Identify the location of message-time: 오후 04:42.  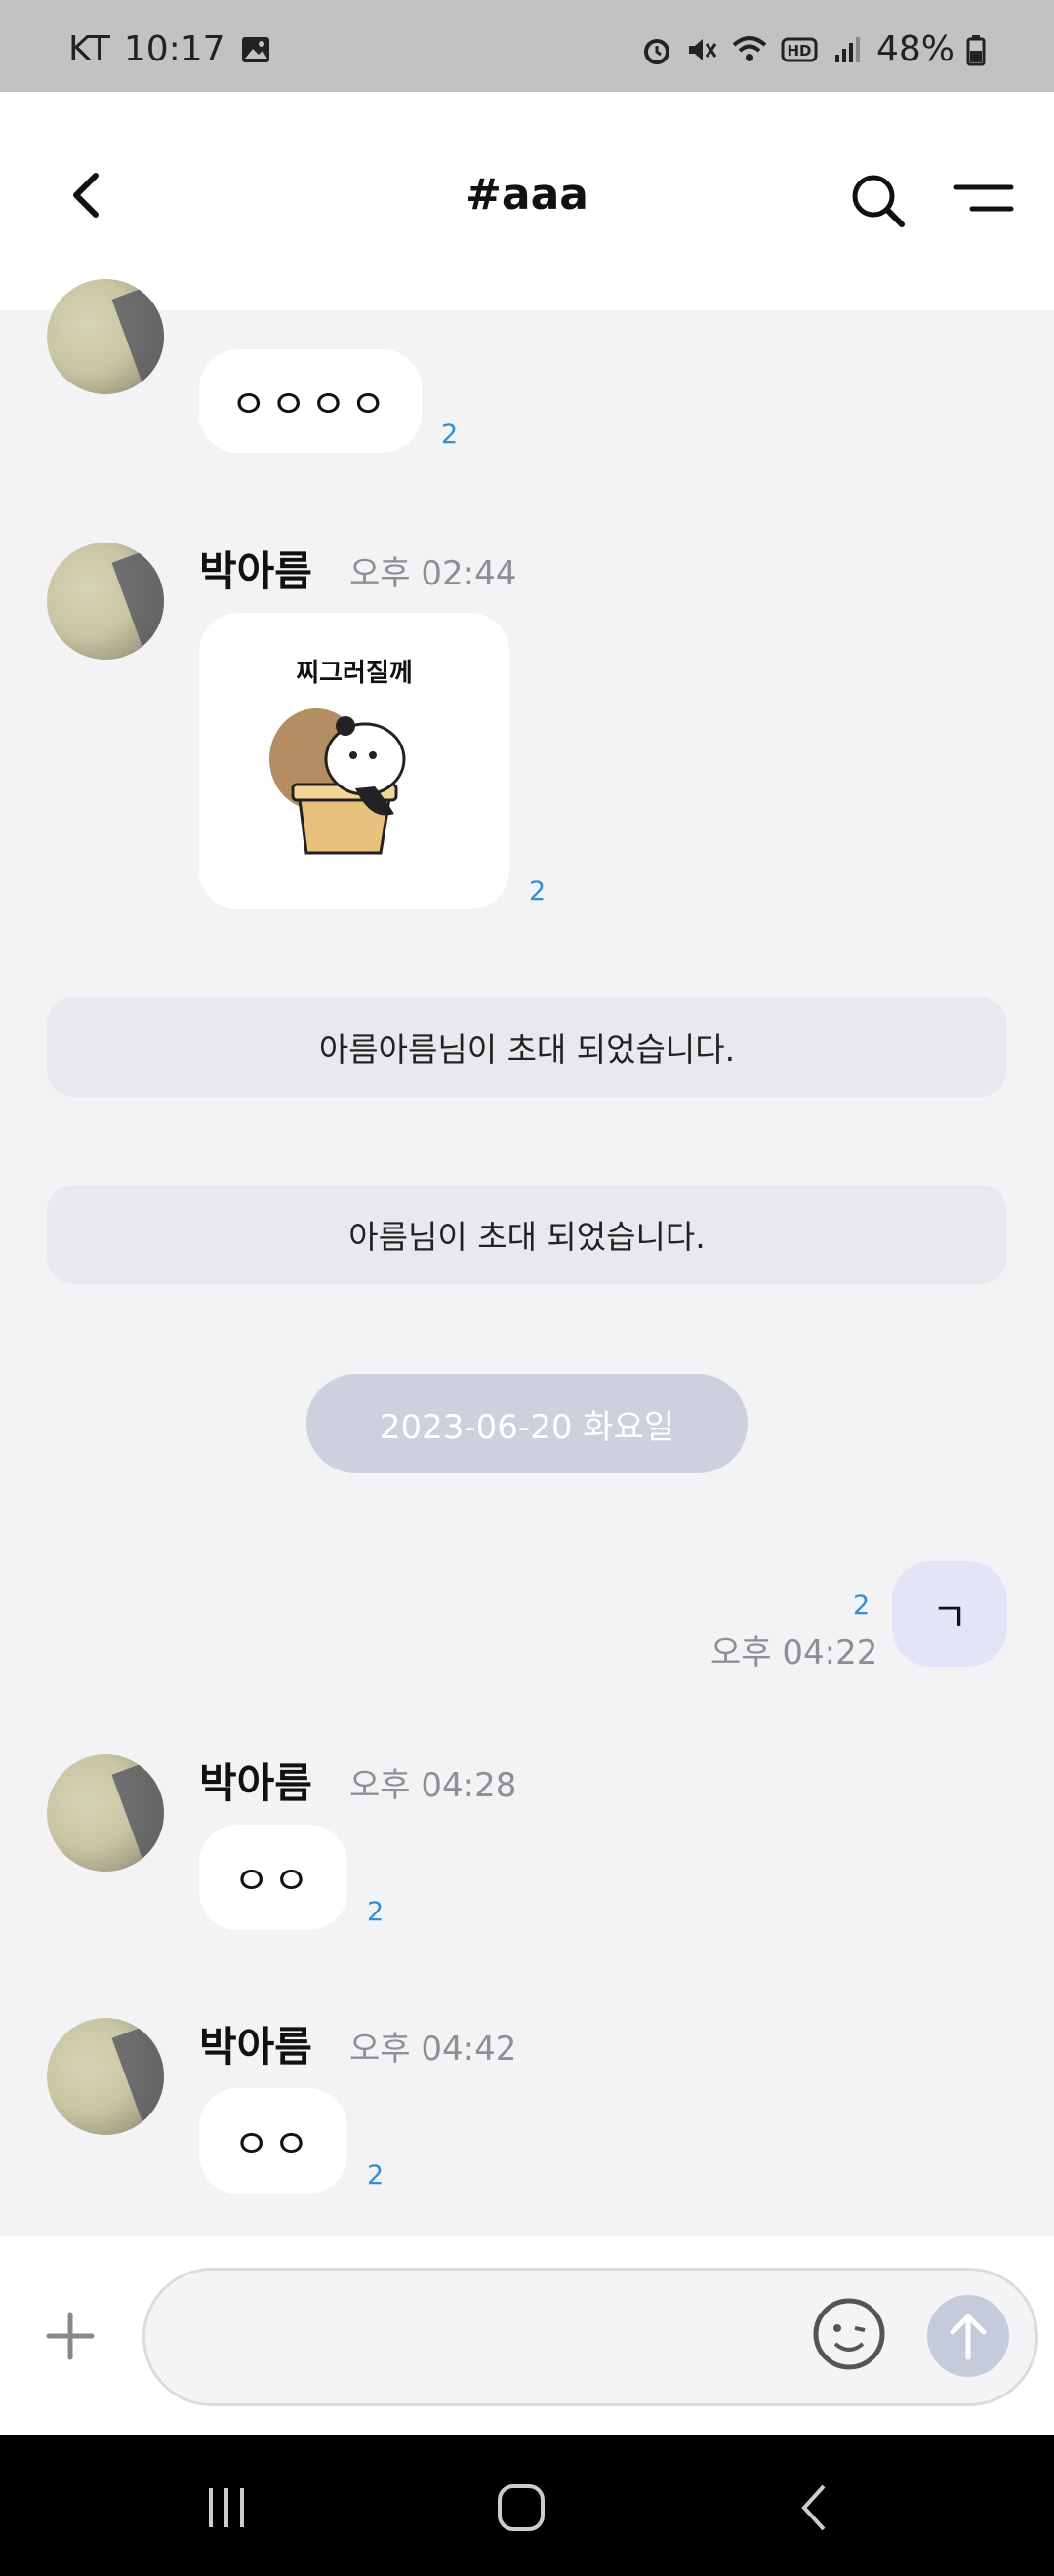
(433, 2049).